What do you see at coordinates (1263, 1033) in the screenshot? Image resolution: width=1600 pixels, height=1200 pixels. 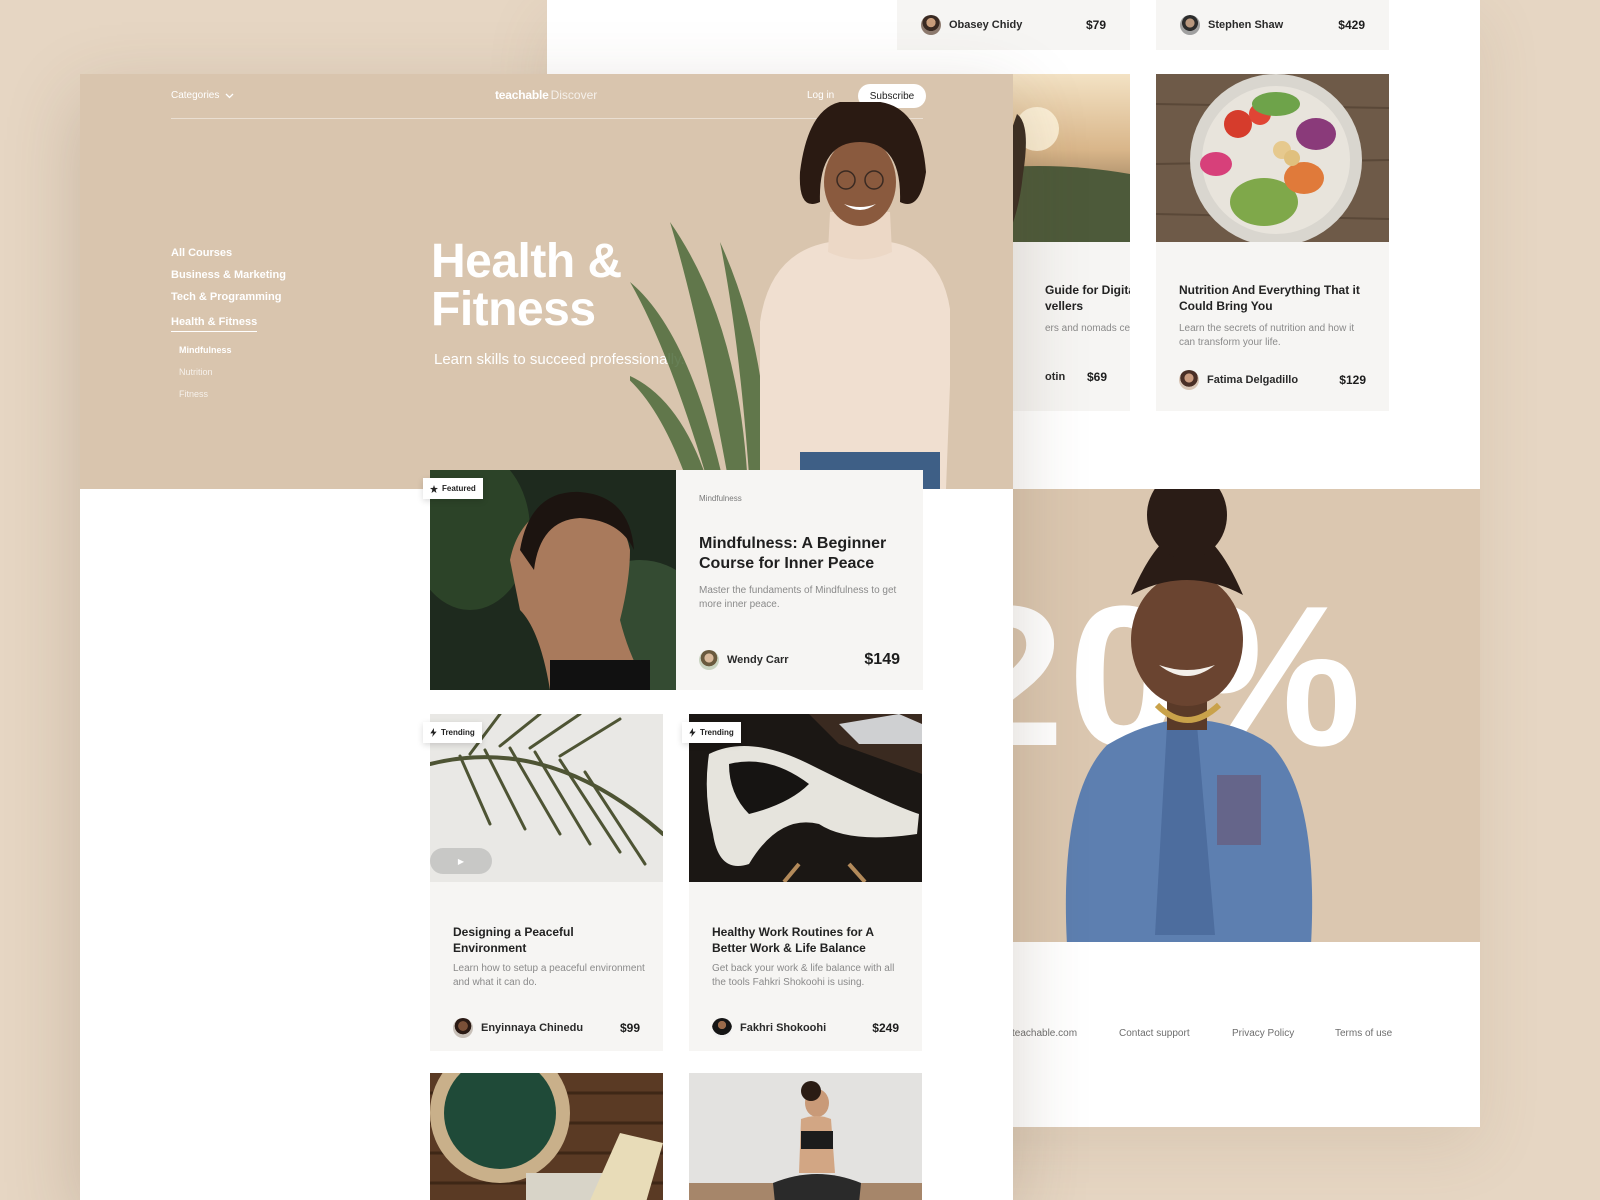 I see `footer-link-privacy: Privacy Policy` at bounding box center [1263, 1033].